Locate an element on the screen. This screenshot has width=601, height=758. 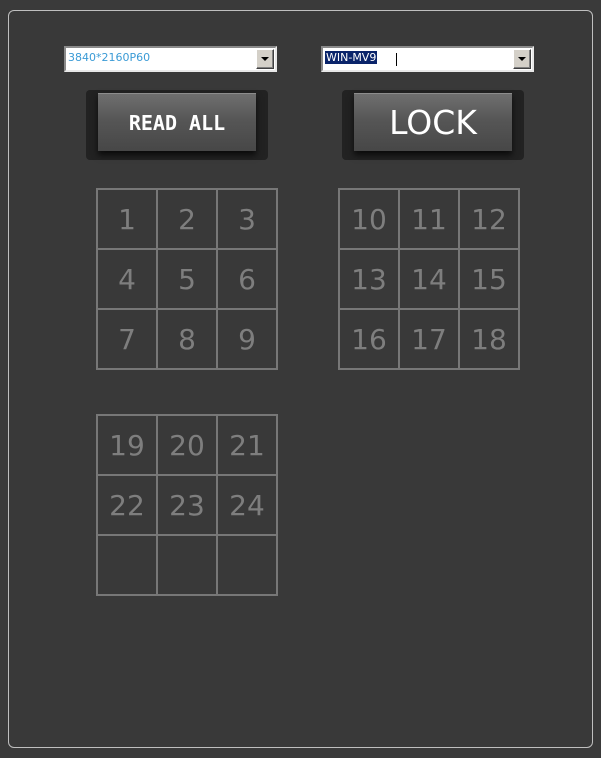
layout-select-value: WIN-MV9 is located at coordinates (351, 57).